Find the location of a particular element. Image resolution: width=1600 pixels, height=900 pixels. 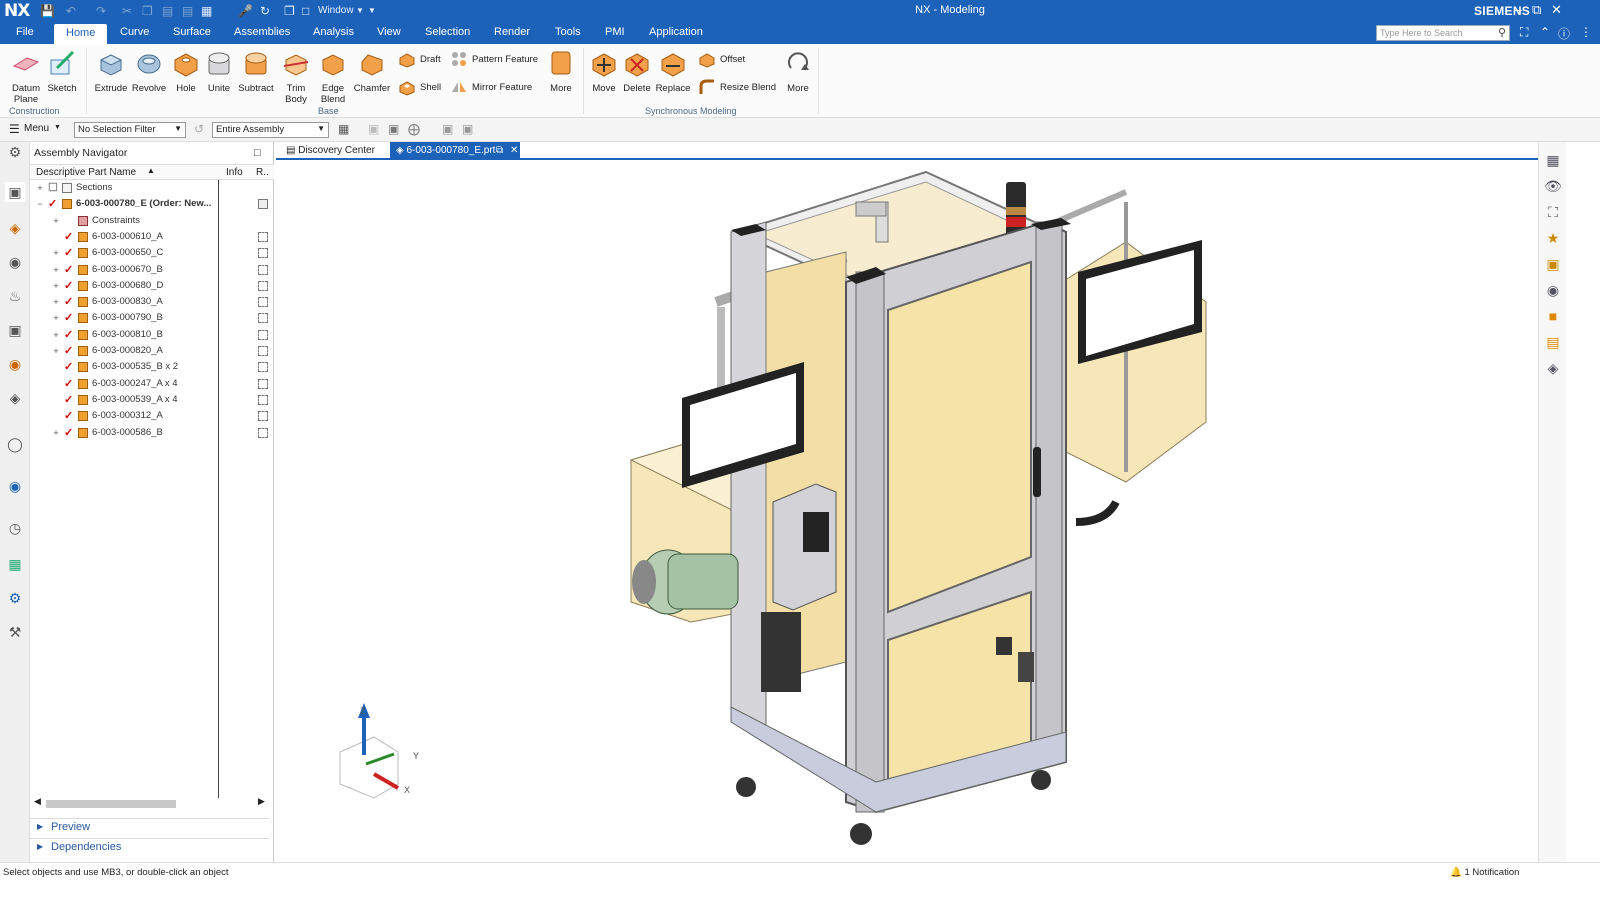

pattern-feature-button: Pattern Feature is located at coordinates (494, 60).